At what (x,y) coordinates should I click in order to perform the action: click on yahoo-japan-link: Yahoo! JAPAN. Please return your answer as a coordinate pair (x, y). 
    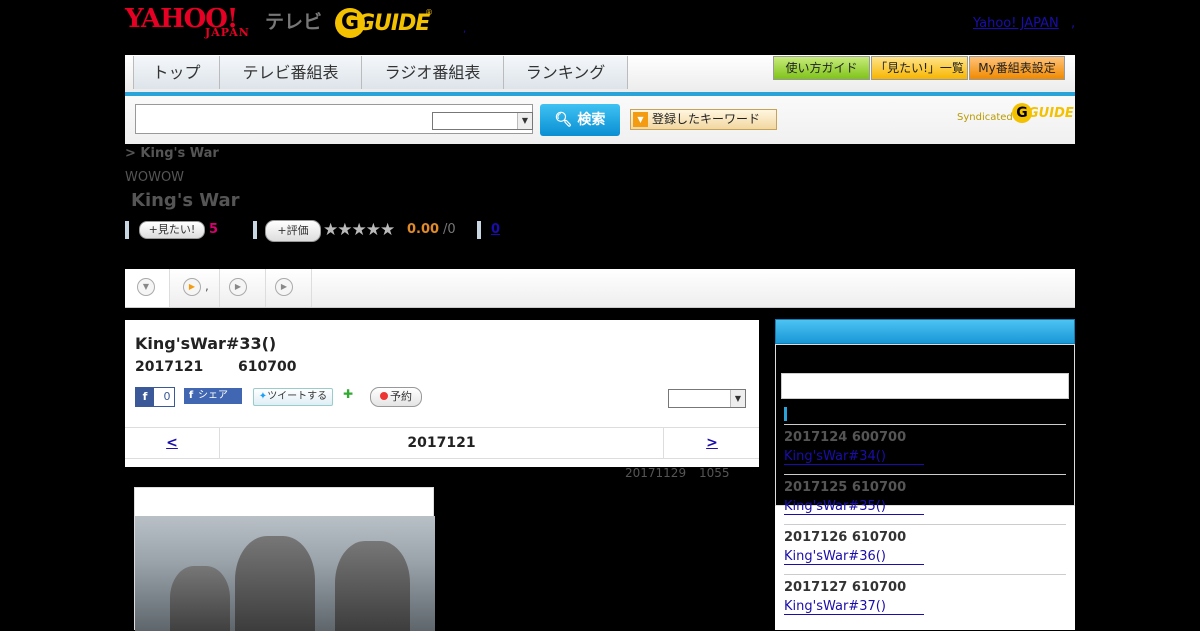
    Looking at the image, I should click on (1016, 23).